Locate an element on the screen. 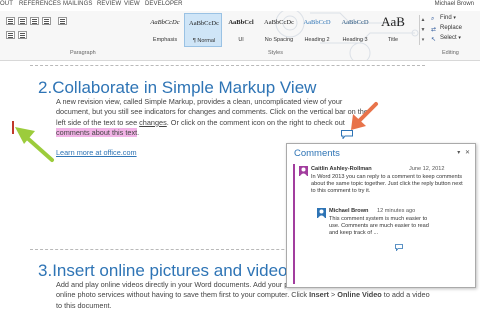 The width and height of the screenshot is (480, 320). find-label: Find is located at coordinates (446, 18).